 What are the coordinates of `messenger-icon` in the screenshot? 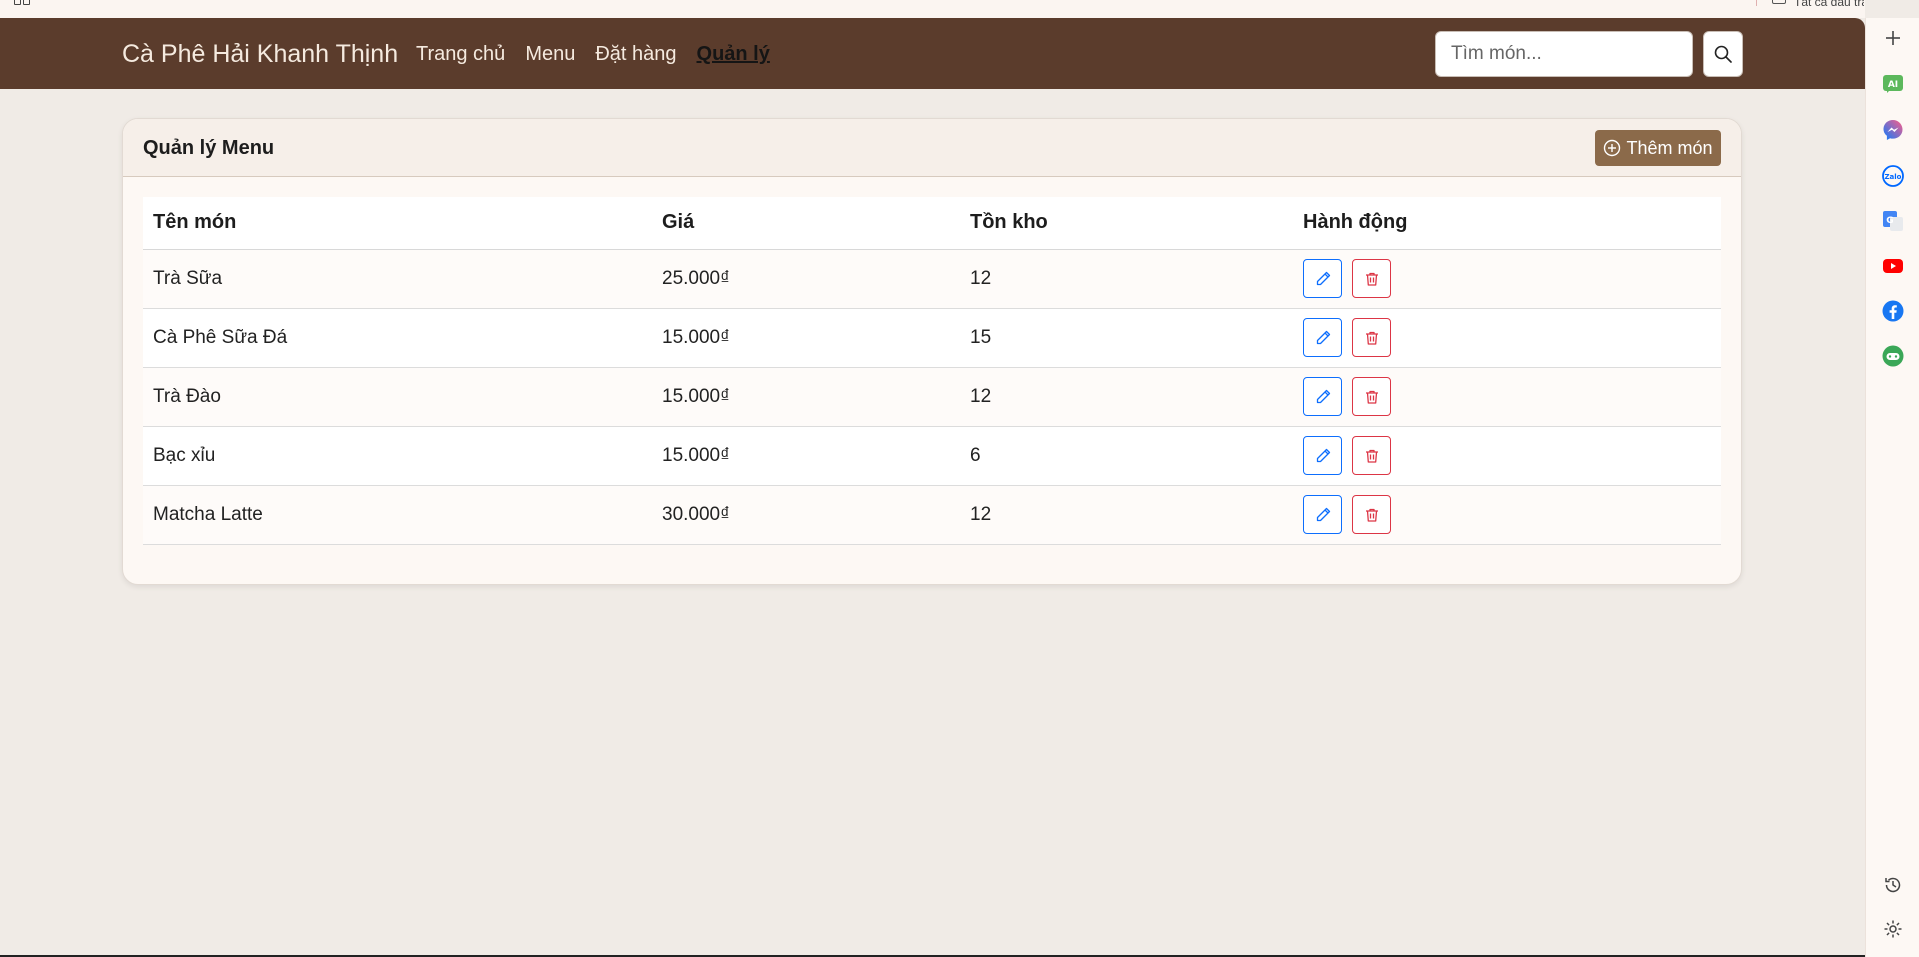 It's located at (1893, 130).